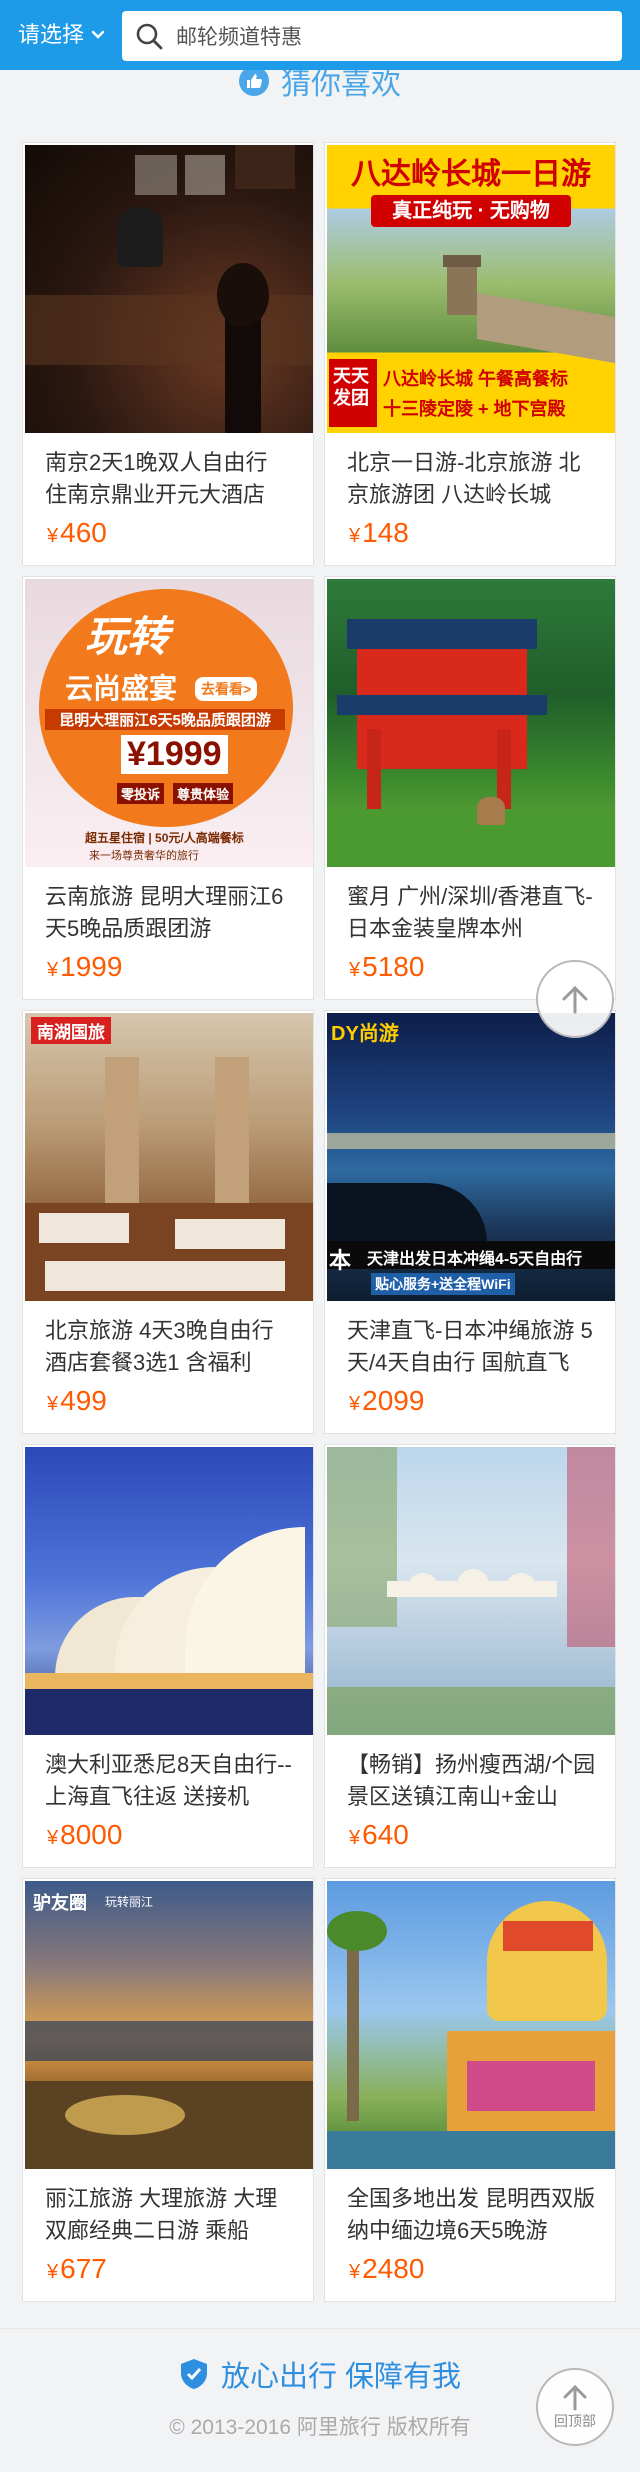 This screenshot has width=640, height=2472. I want to click on region-label: 请选择, so click(51, 34).